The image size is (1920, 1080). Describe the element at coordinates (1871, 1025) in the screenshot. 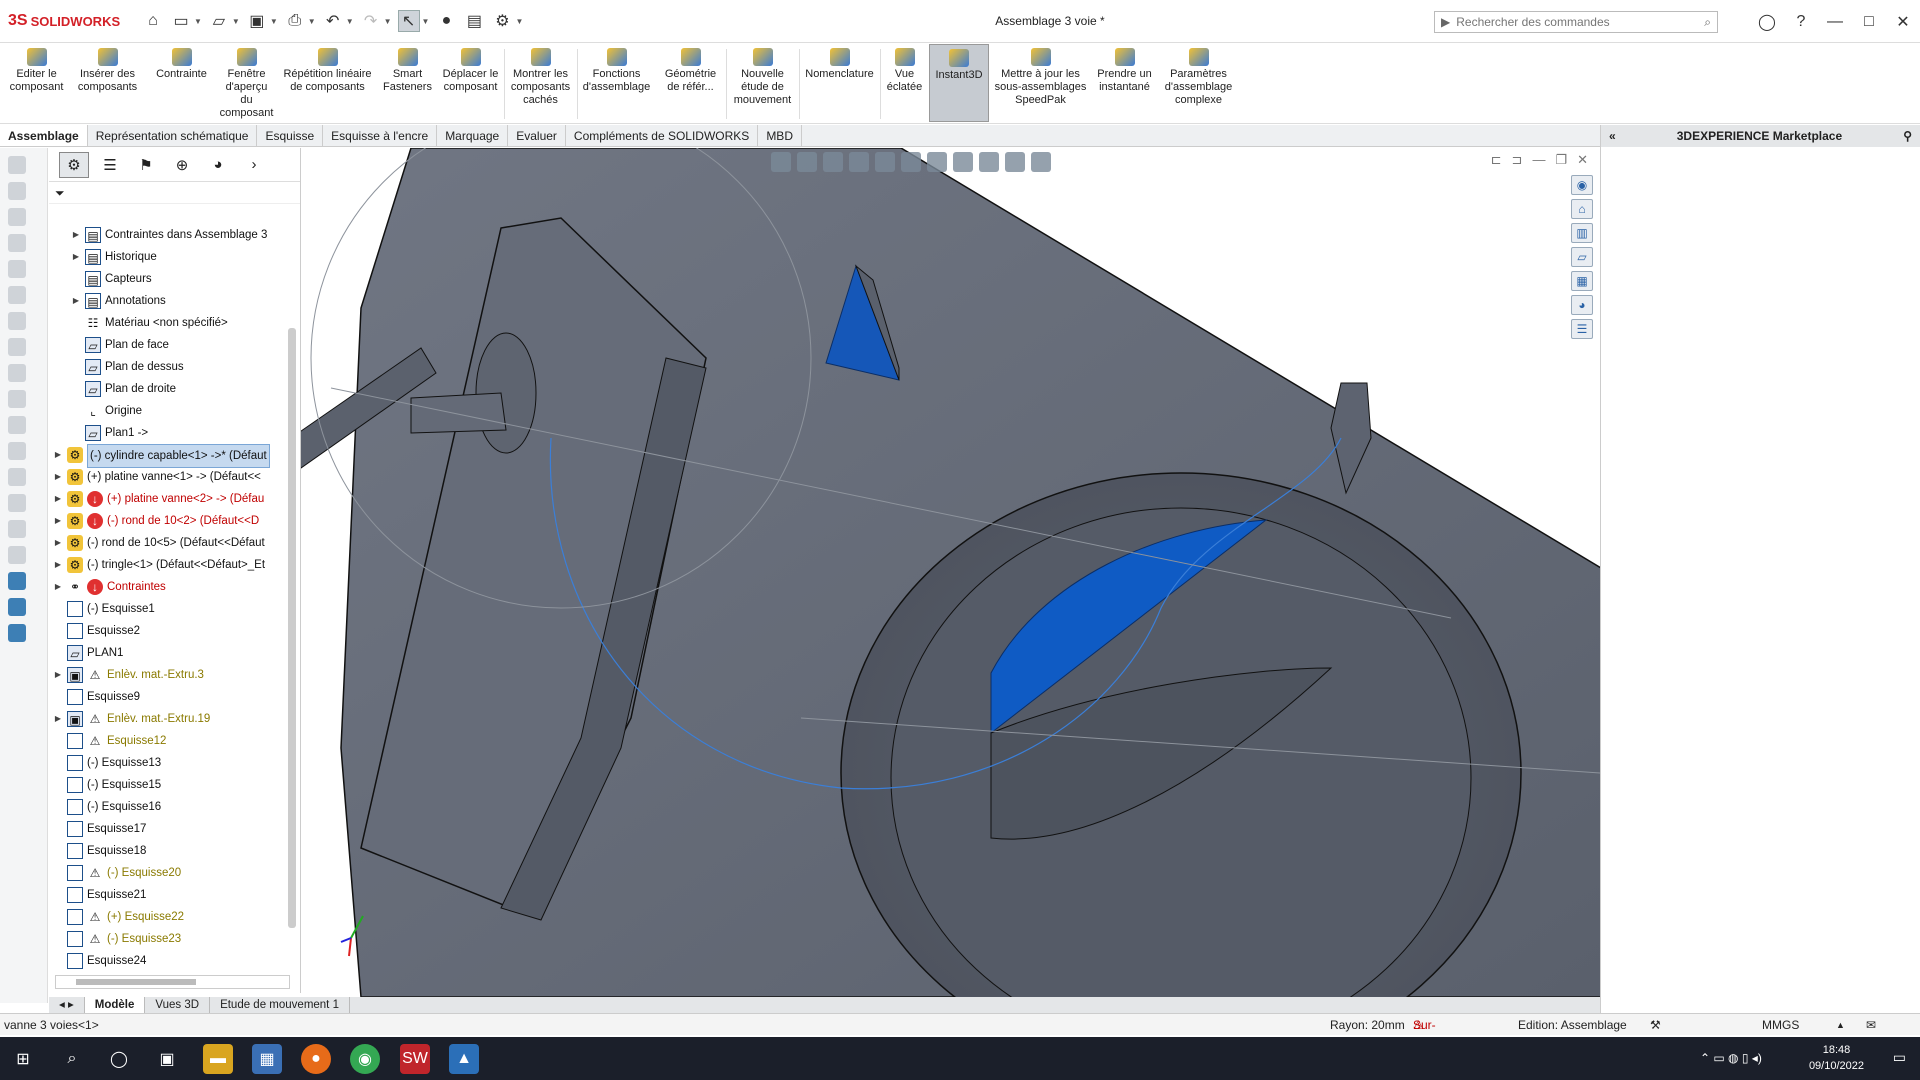

I see `message-icon: ✉` at that location.